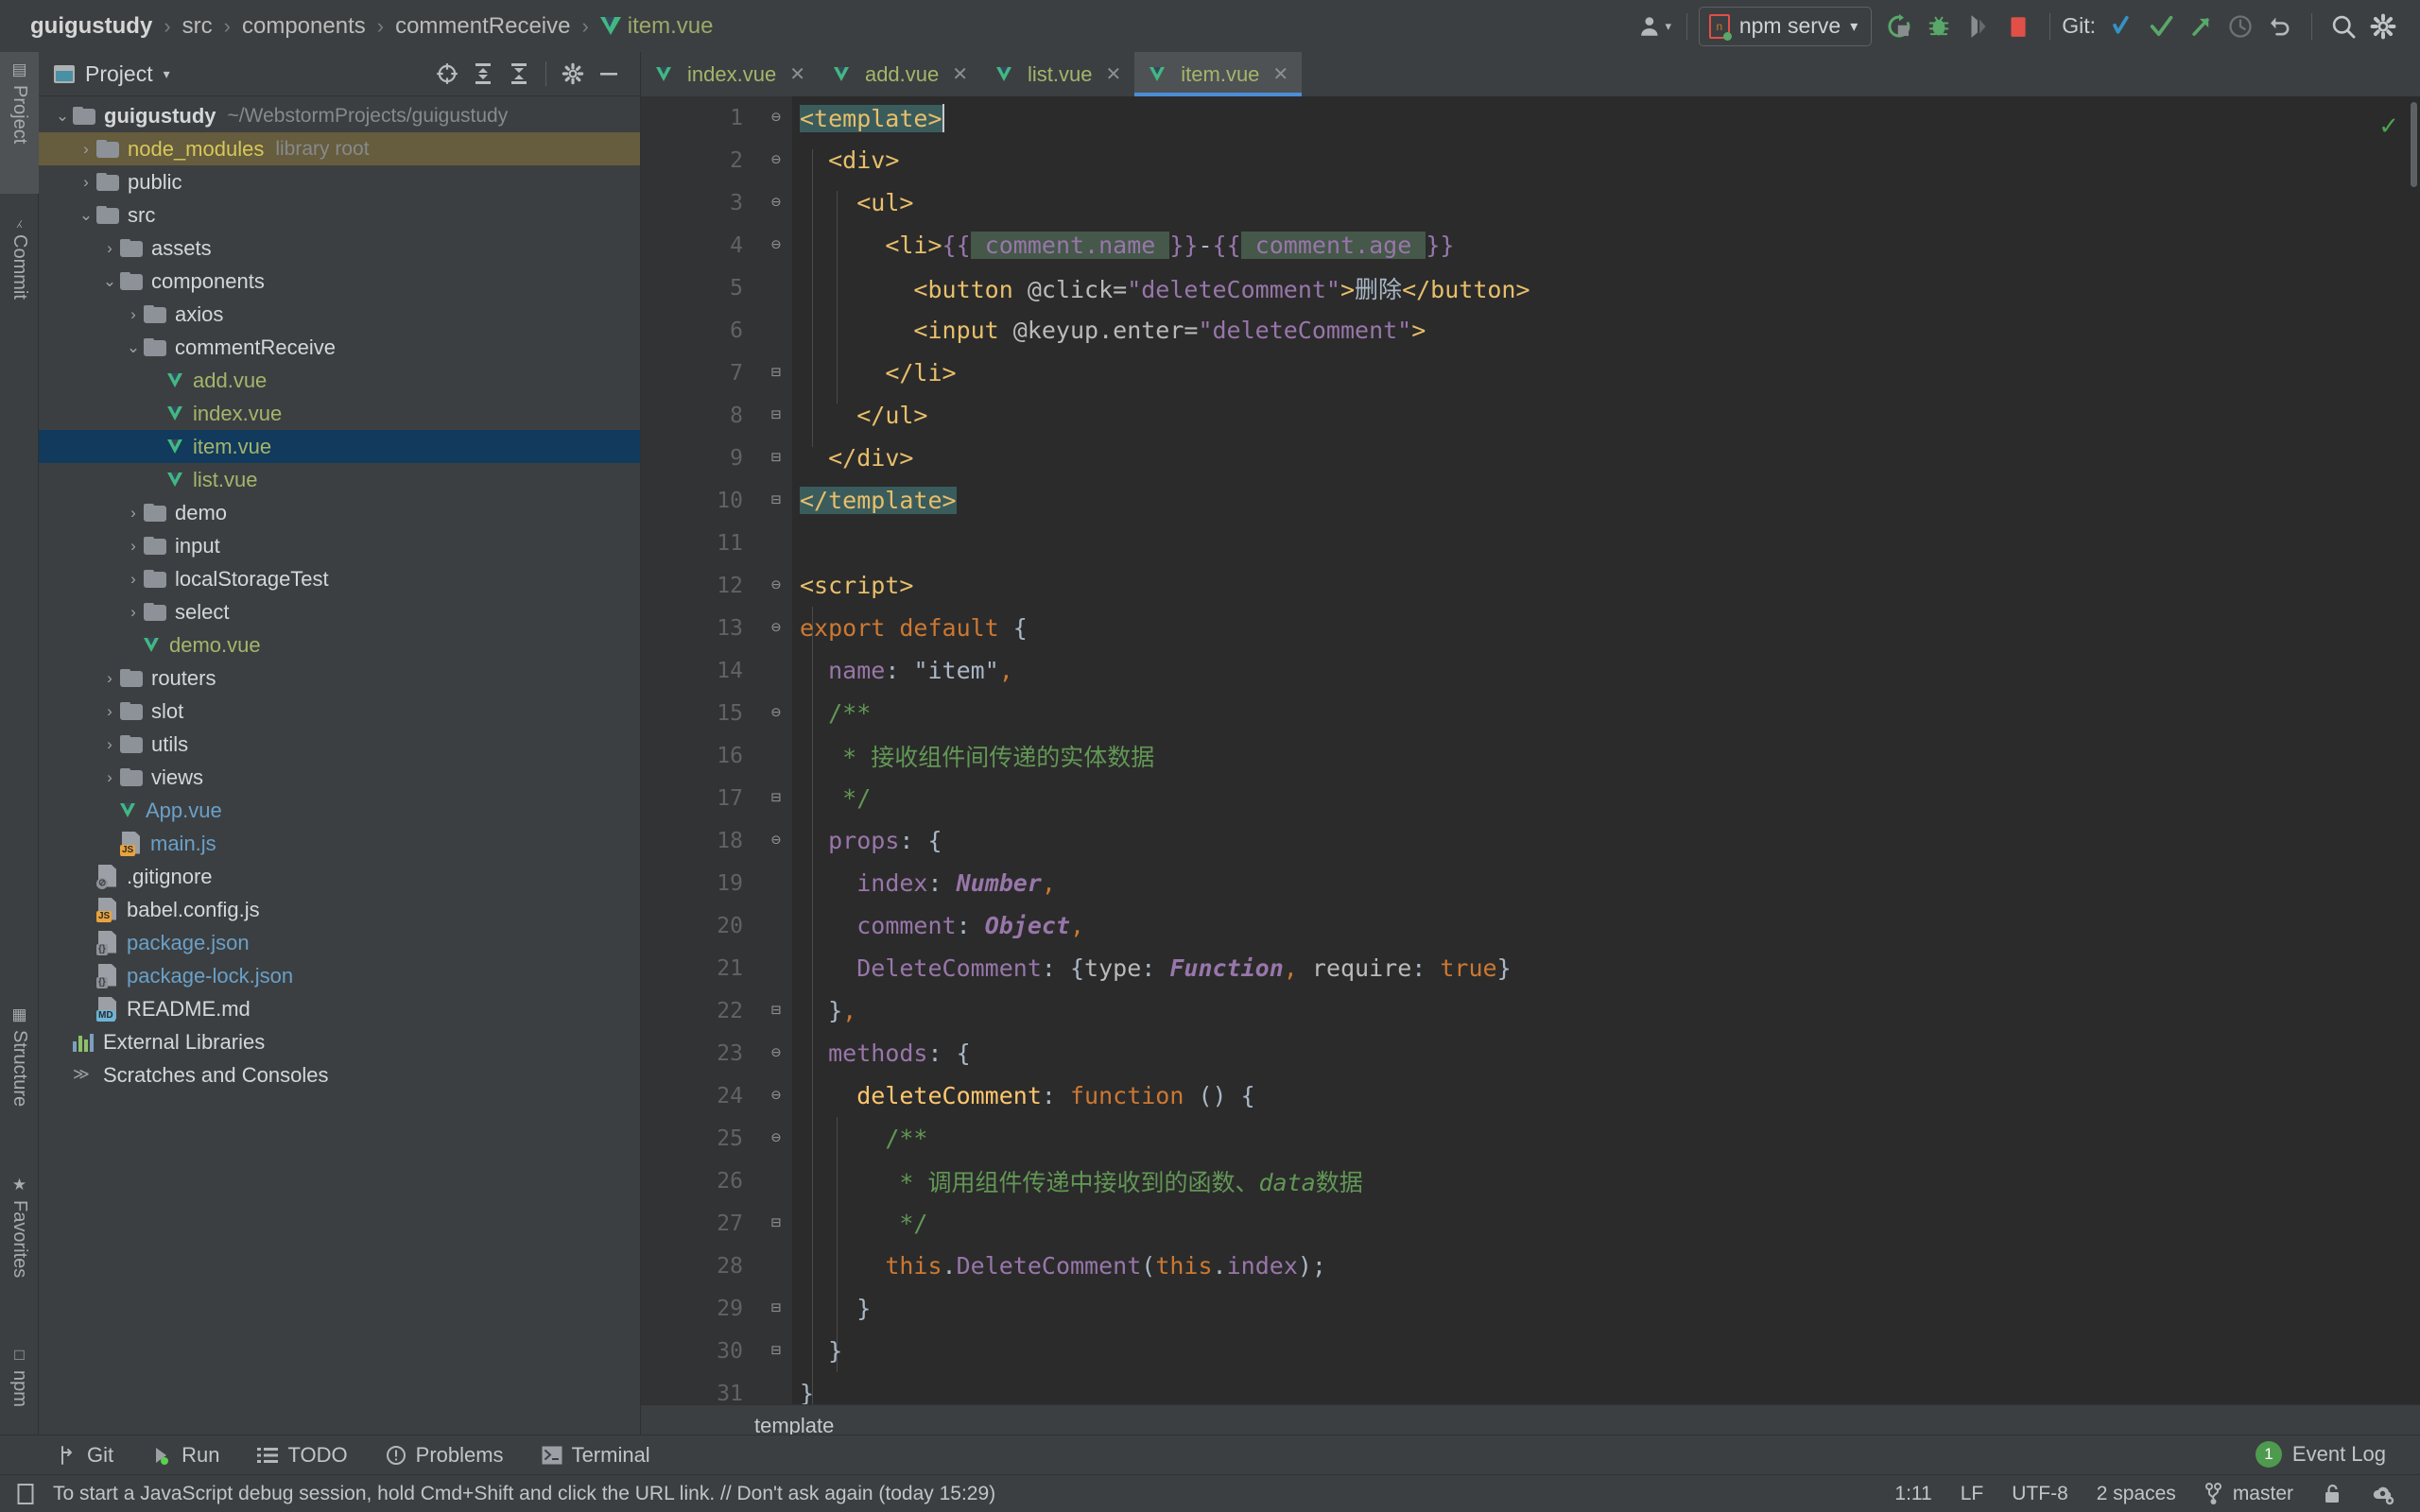  Describe the element at coordinates (1530, 798) in the screenshot. I see `code-line: 17 ⊟ */` at that location.